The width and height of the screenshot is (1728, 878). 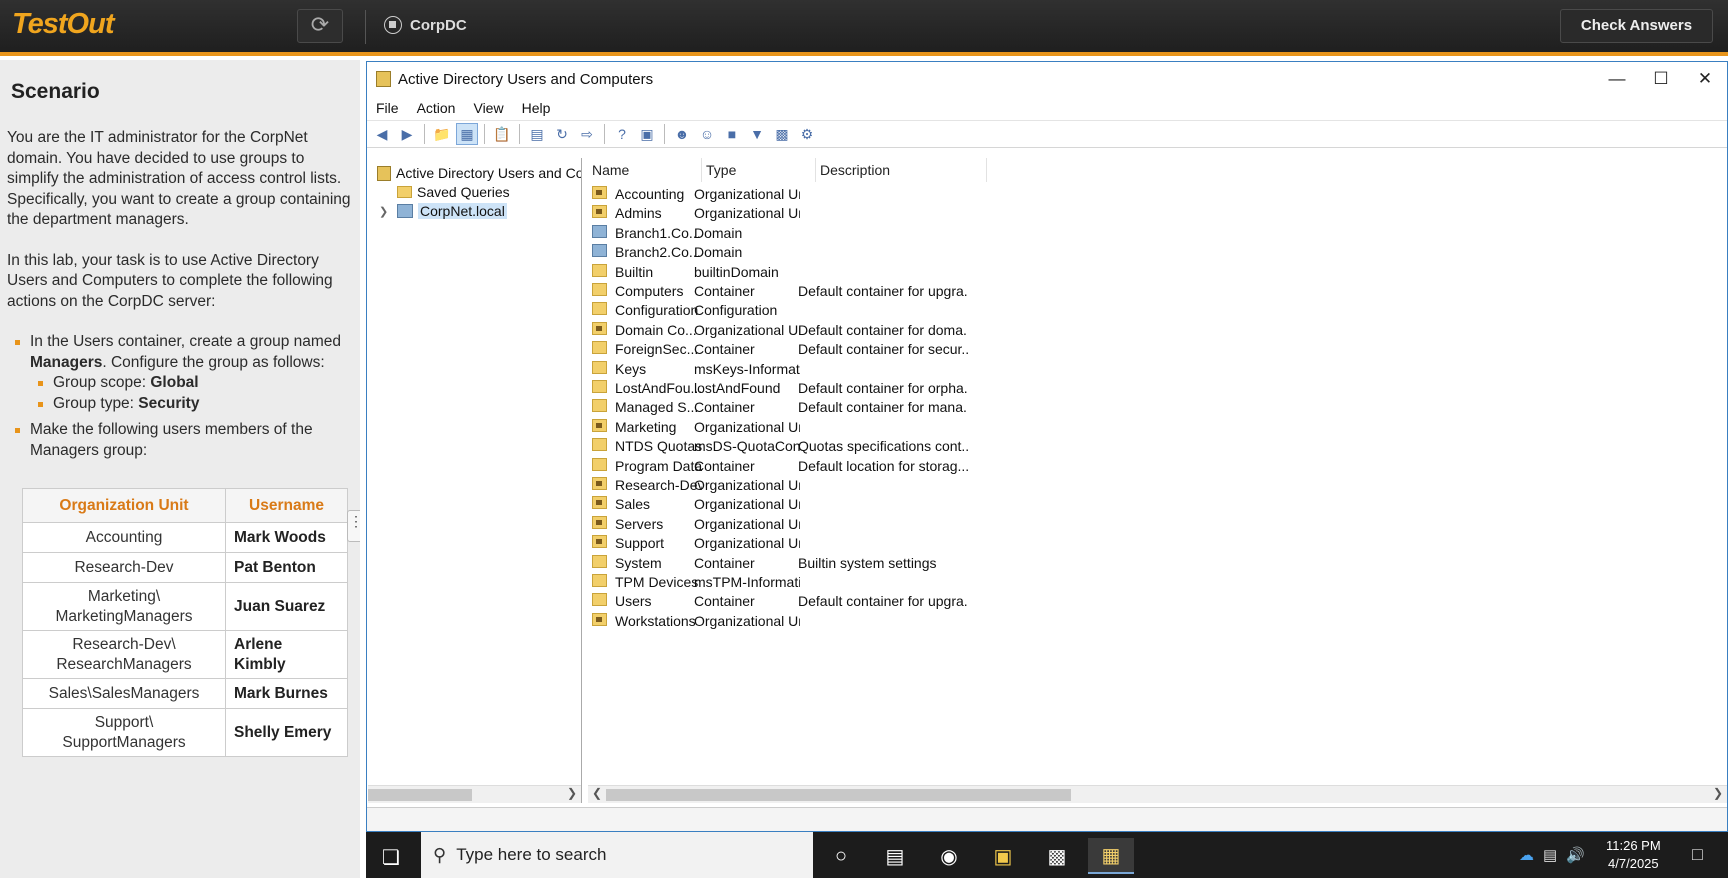 I want to click on list-cell-name: Research-Dev, so click(x=658, y=485).